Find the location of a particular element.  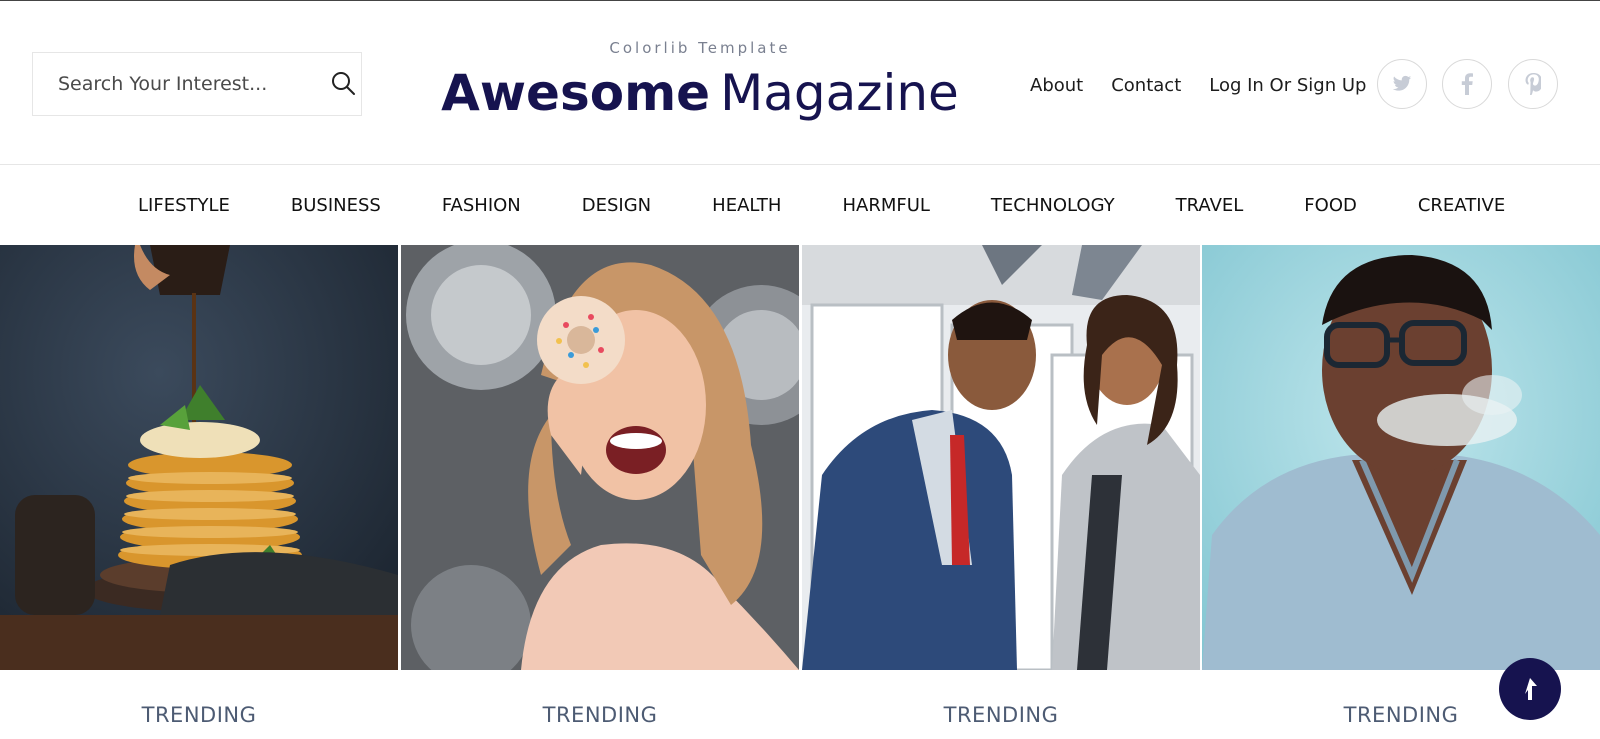

nav-item-travel: TRAVEL is located at coordinates (1210, 205).